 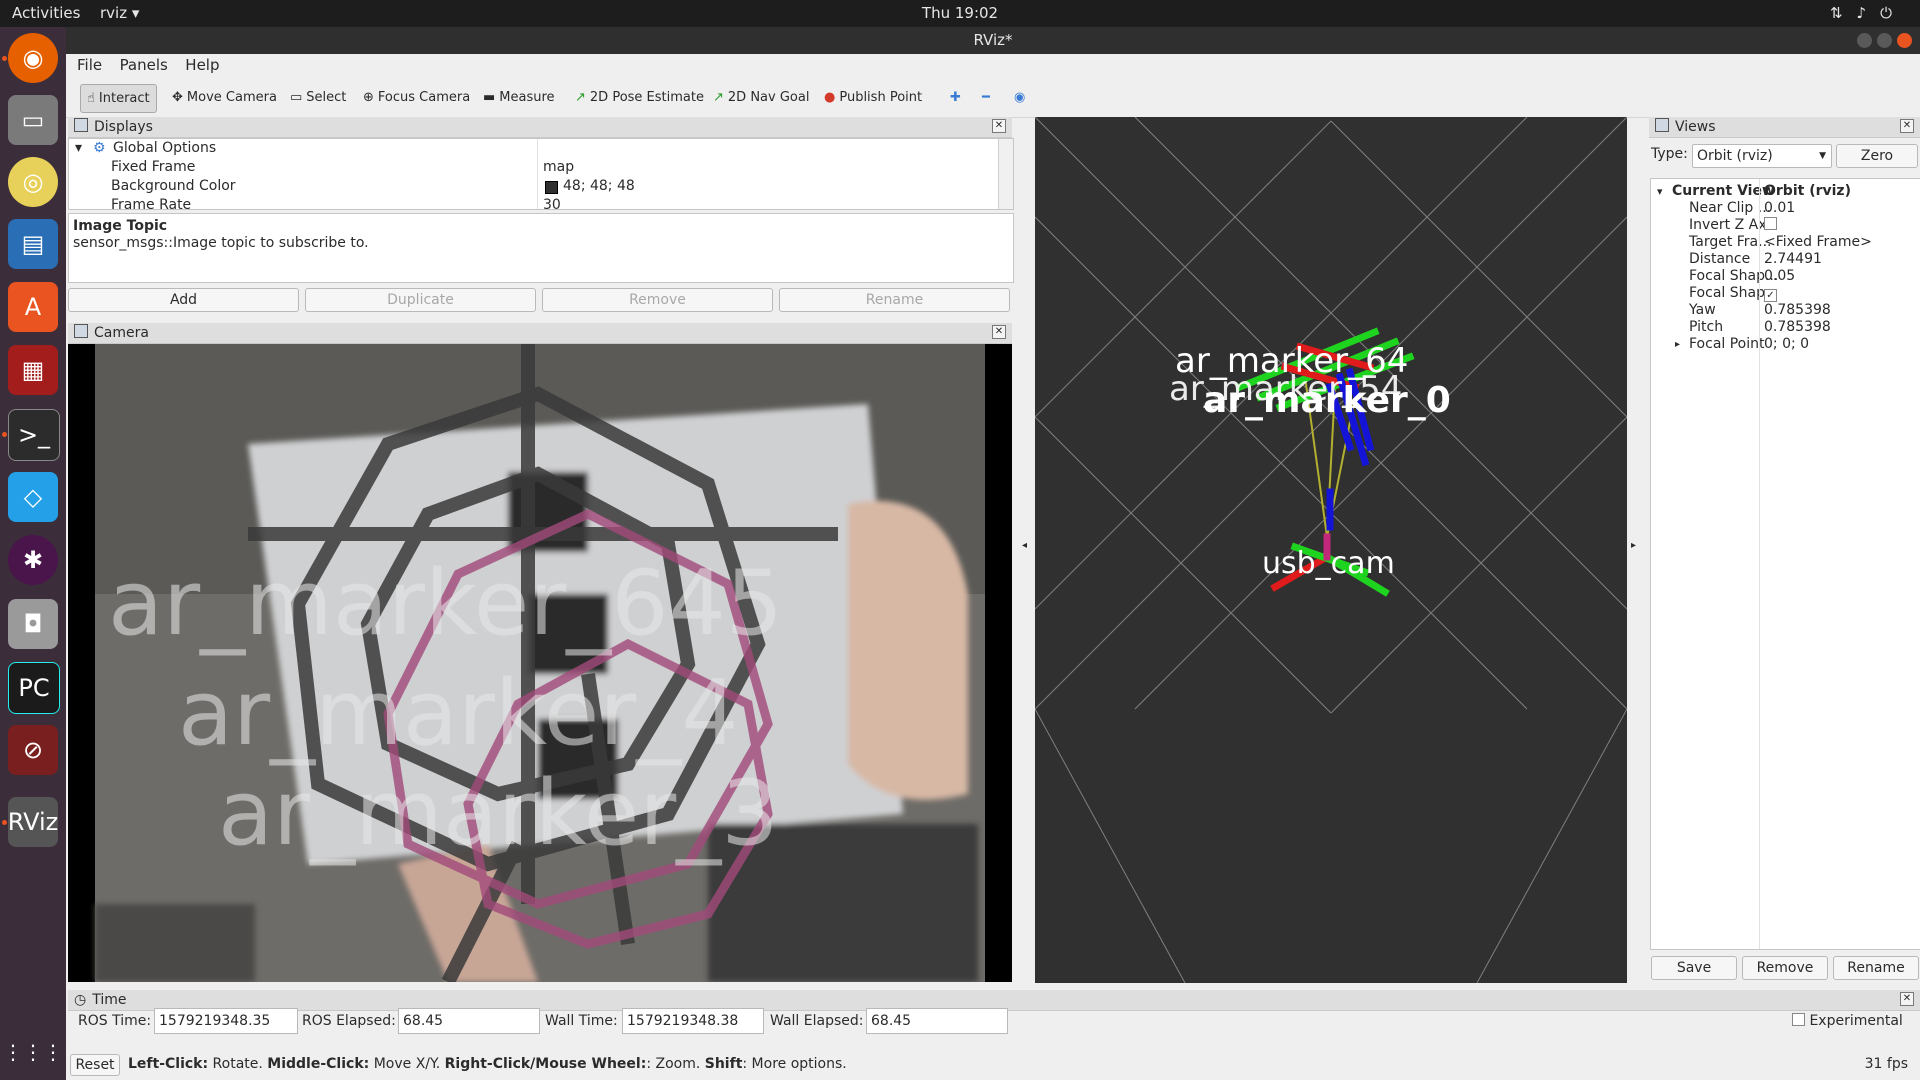 I want to click on close-button, so click(x=1904, y=40).